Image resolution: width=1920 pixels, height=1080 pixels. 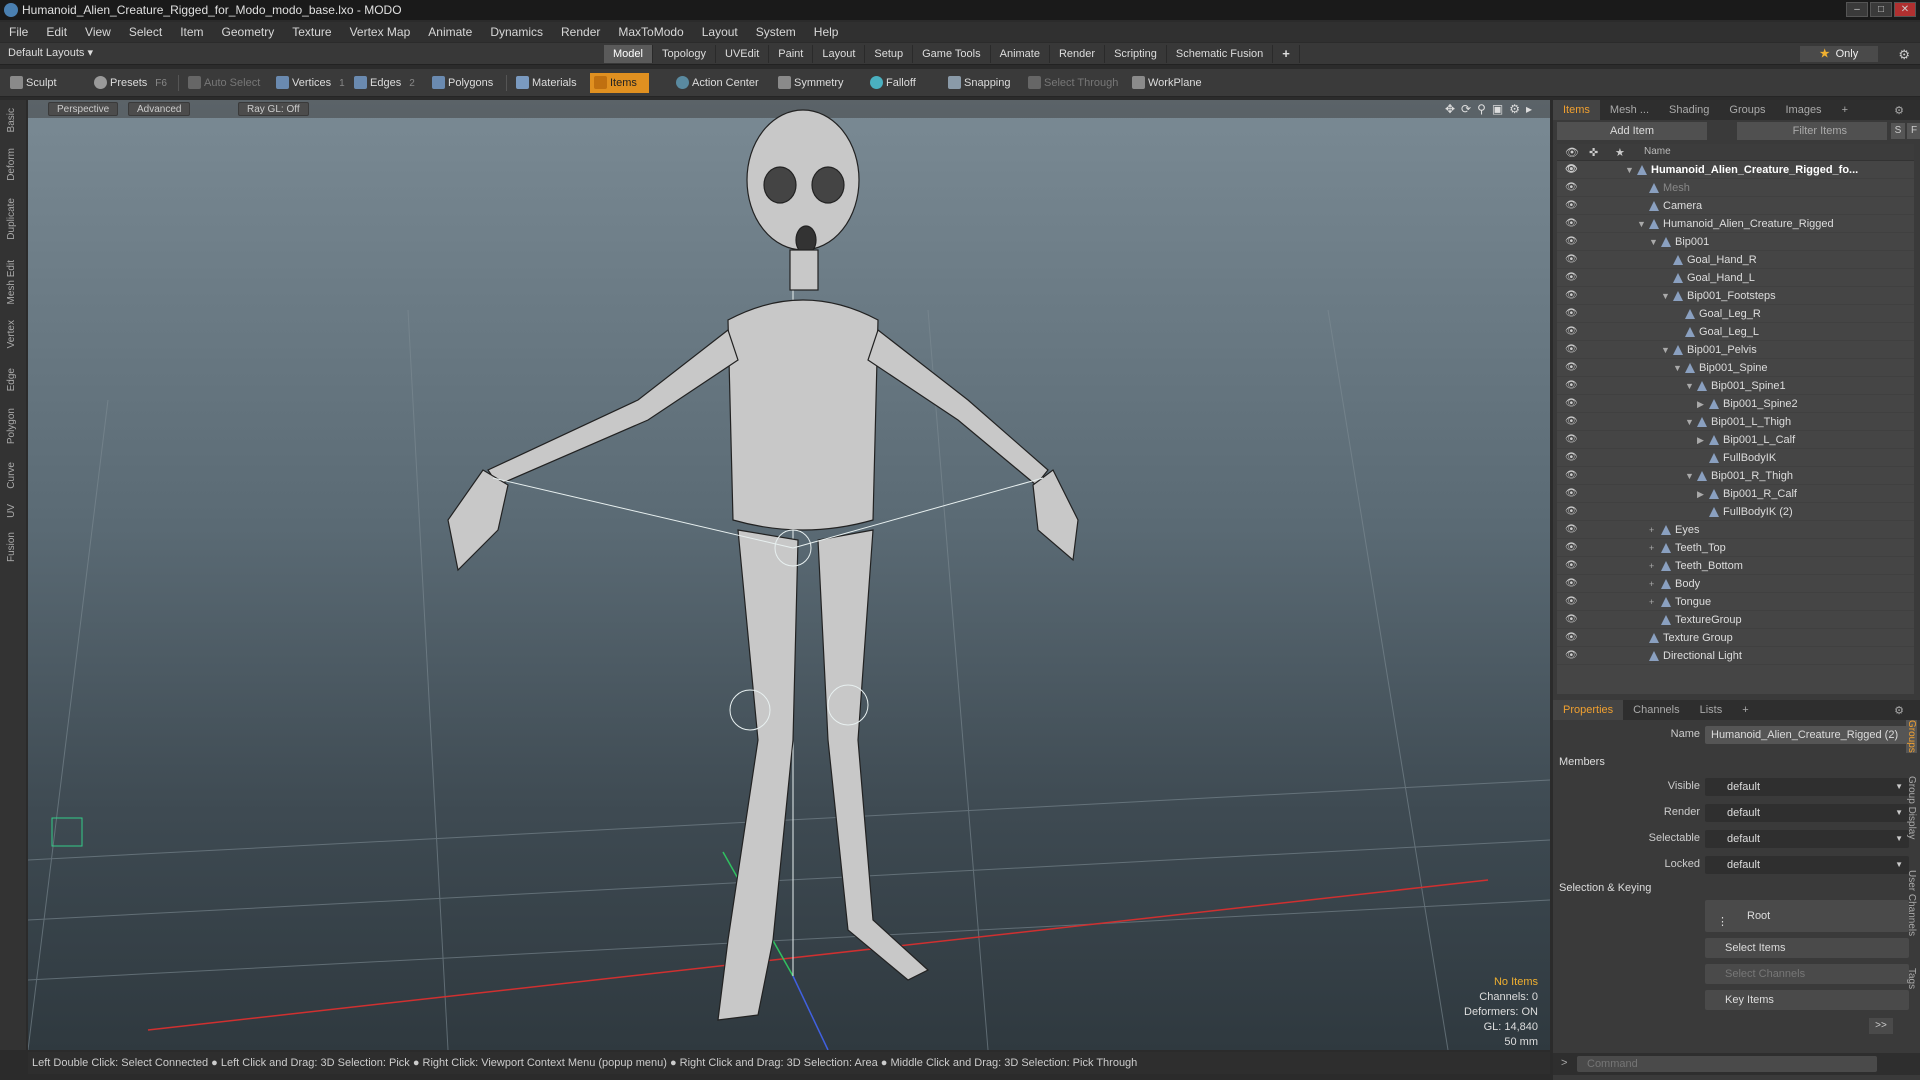 What do you see at coordinates (1656, 710) in the screenshot?
I see `tab-channels: Channels` at bounding box center [1656, 710].